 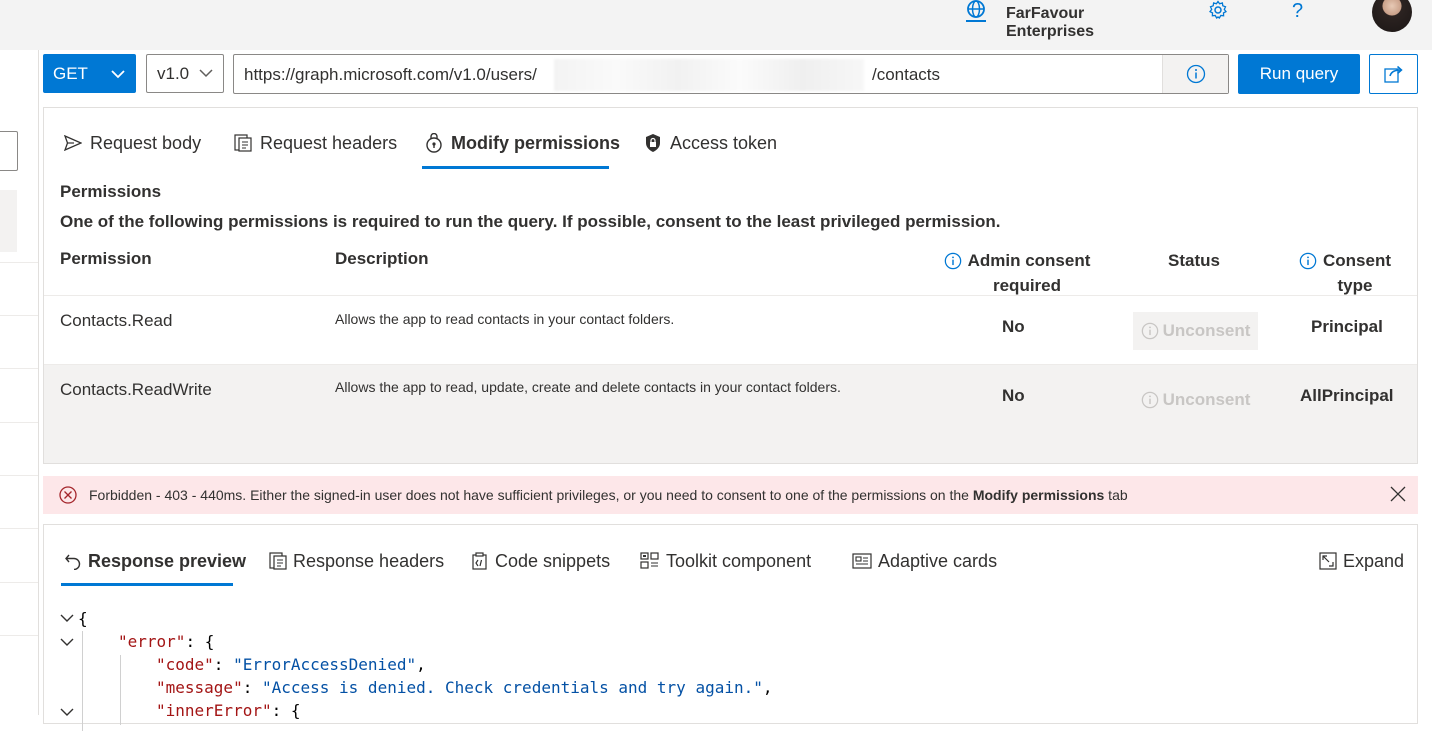 What do you see at coordinates (724, 142) in the screenshot?
I see `tab-label: Access token` at bounding box center [724, 142].